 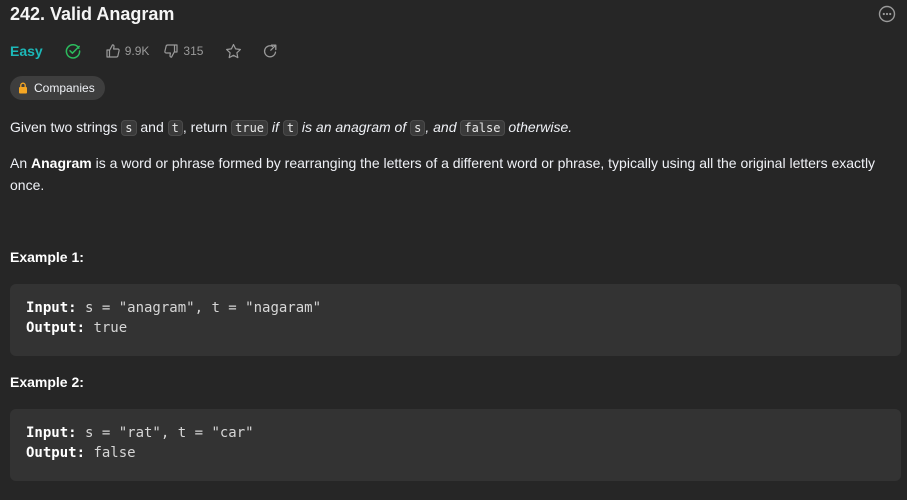 I want to click on statement-text: and, so click(x=152, y=127).